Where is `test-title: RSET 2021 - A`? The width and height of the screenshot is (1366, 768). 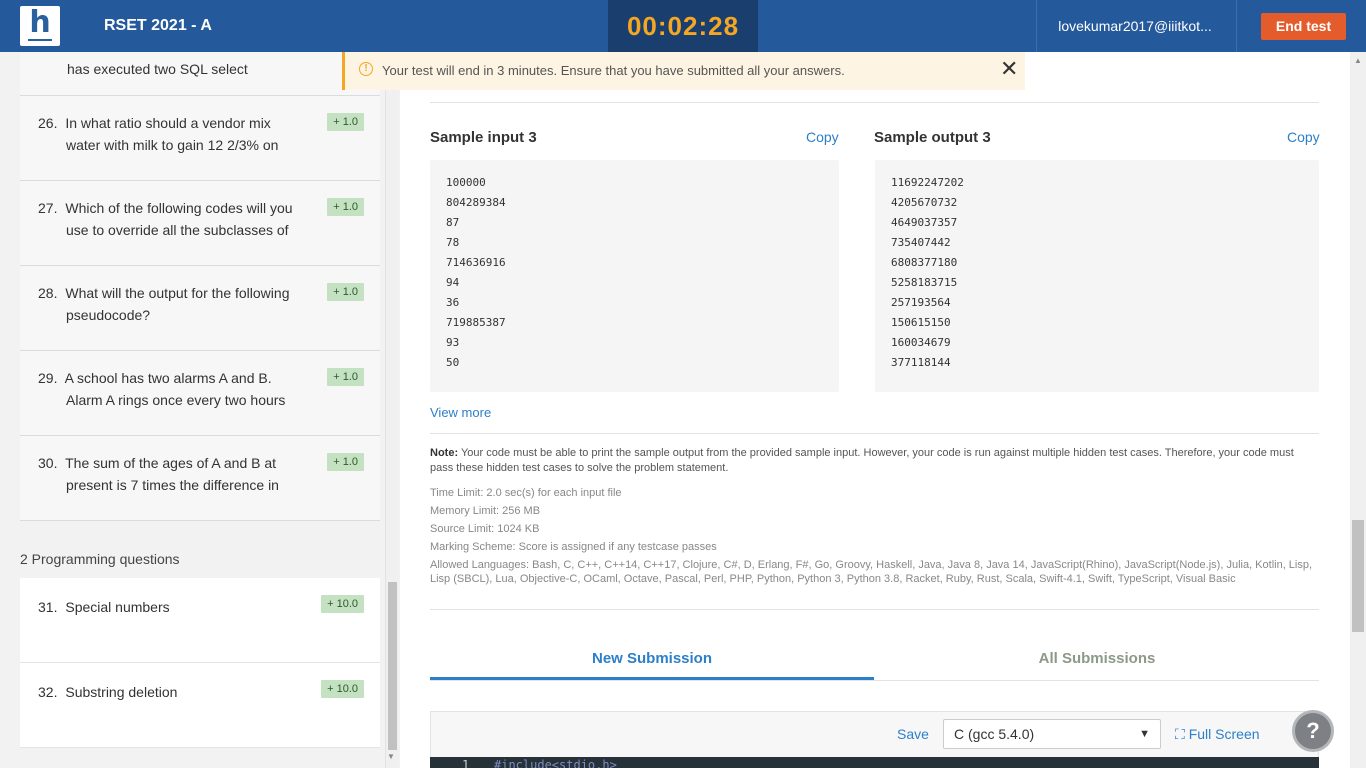
test-title: RSET 2021 - A is located at coordinates (158, 25).